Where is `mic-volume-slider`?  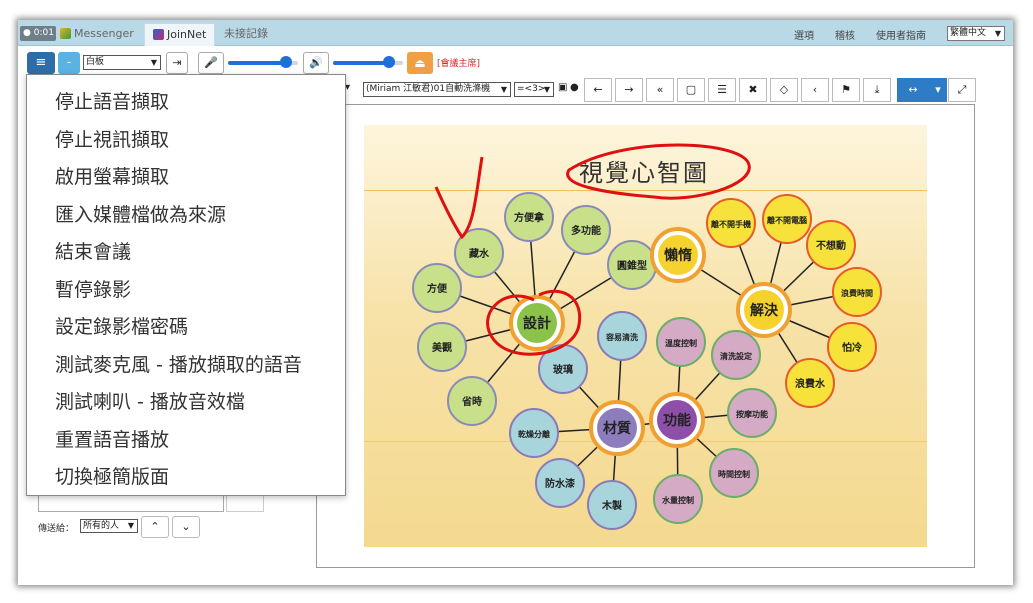 mic-volume-slider is located at coordinates (286, 62).